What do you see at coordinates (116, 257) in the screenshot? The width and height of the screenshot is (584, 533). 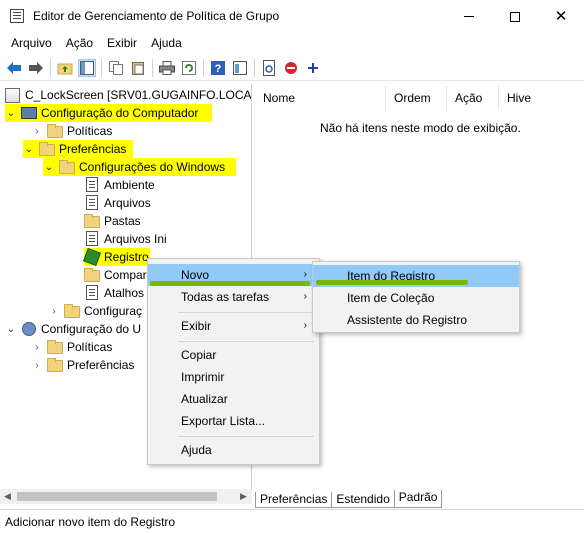 I see `tree-registro: Registro` at bounding box center [116, 257].